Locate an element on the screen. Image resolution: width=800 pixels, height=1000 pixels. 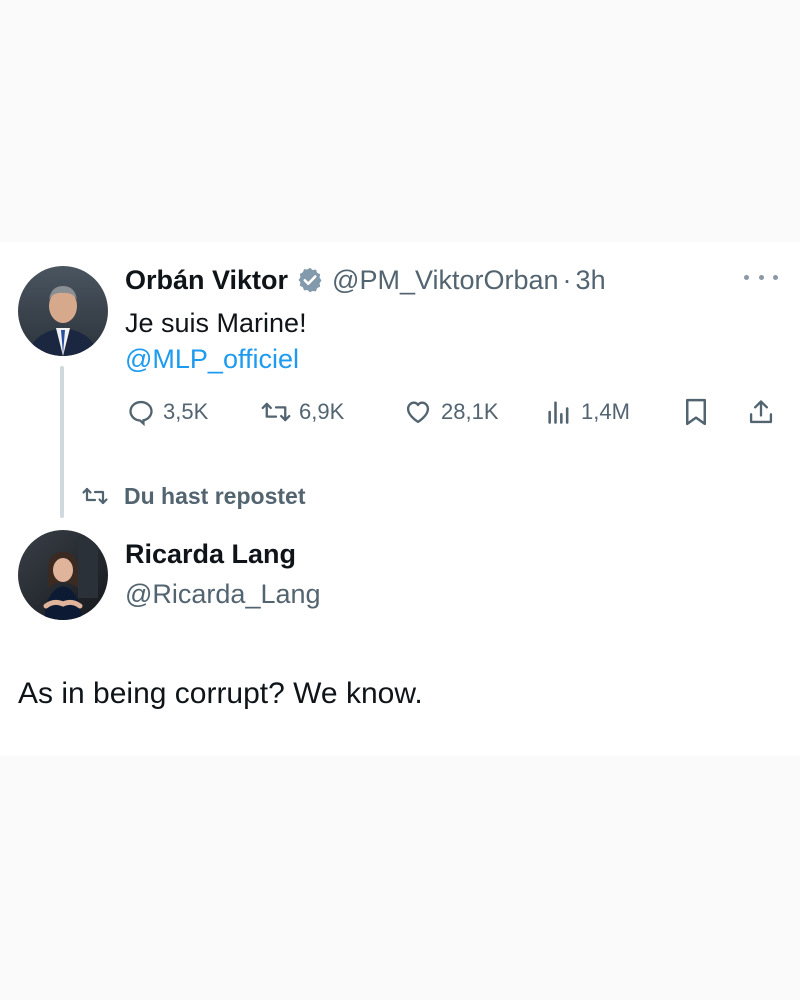
reply-button: 3,5K is located at coordinates (167, 412).